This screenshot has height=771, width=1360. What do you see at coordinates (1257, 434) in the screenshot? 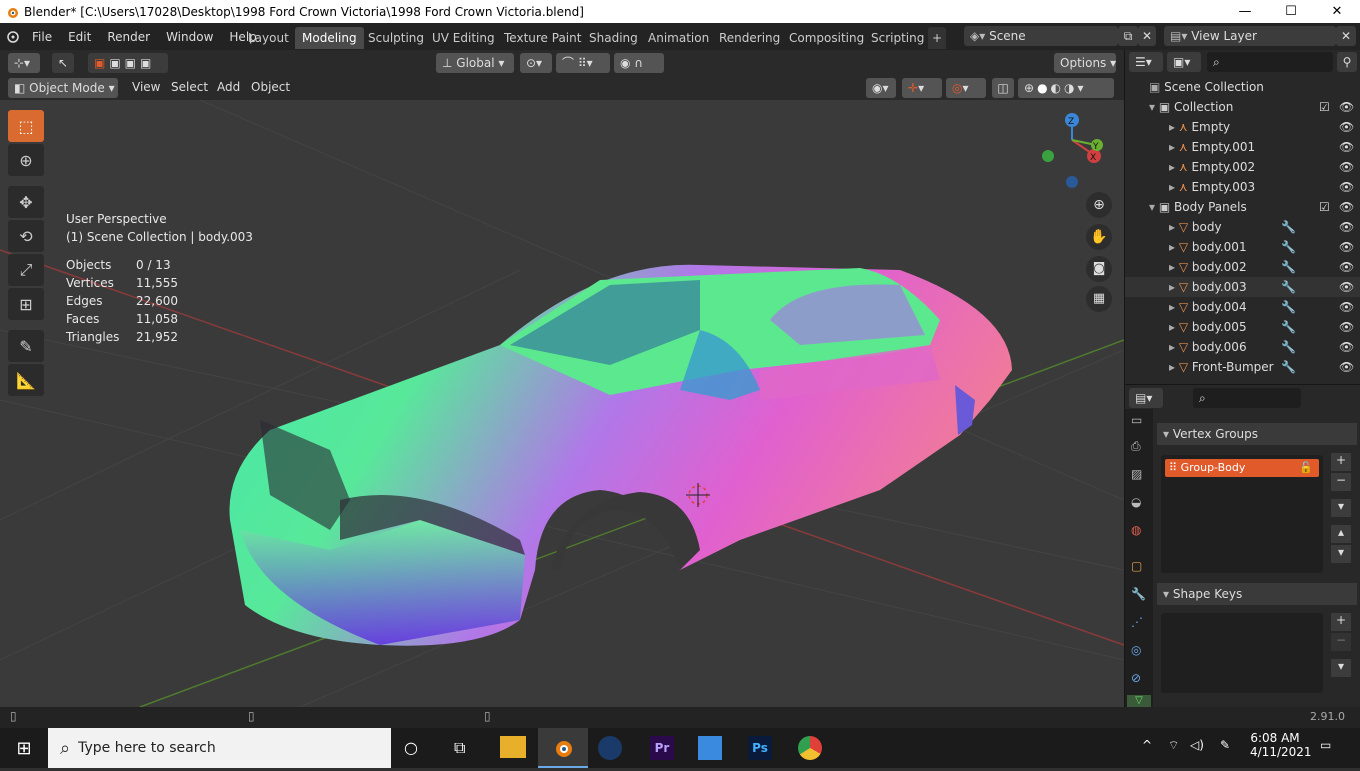
I see `vertex-groups-header: ▾ Vertex Groups` at bounding box center [1257, 434].